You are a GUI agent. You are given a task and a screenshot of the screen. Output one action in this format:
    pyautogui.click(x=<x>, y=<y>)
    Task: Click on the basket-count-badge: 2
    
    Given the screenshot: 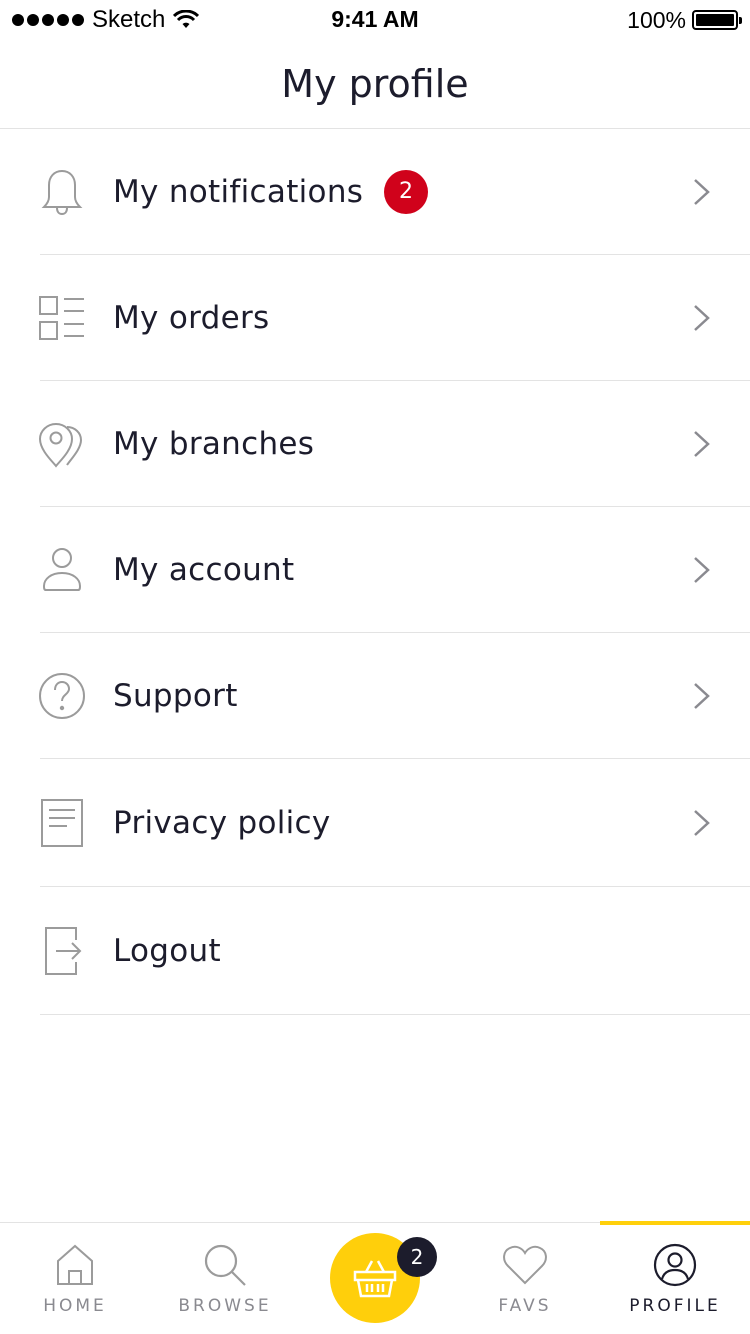 What is the action you would take?
    pyautogui.click(x=417, y=1257)
    